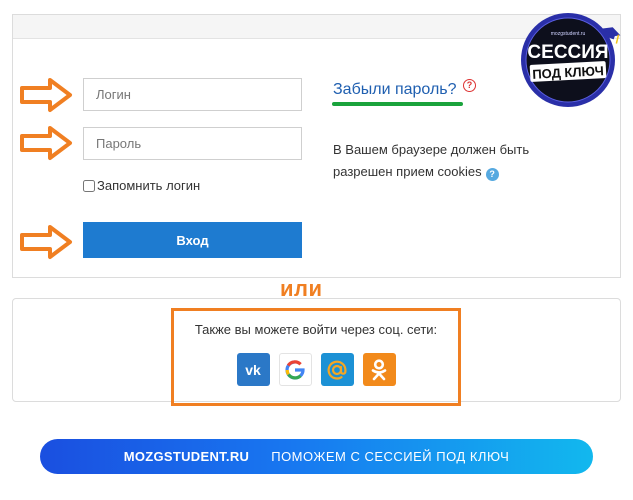 This screenshot has height=500, width=633. I want to click on cookie-help-icon: ?, so click(492, 174).